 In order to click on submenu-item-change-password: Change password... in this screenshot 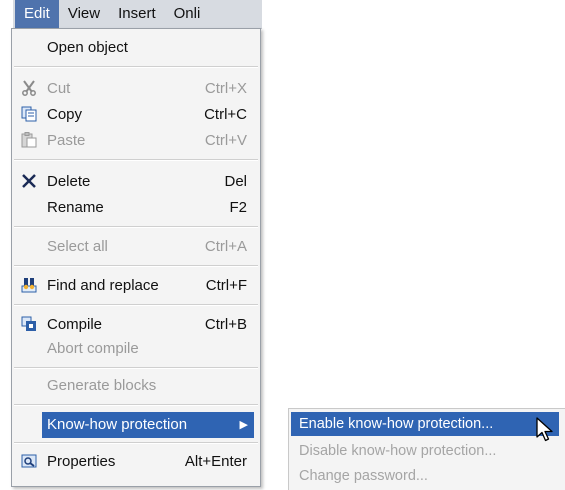, I will do `click(427, 476)`.